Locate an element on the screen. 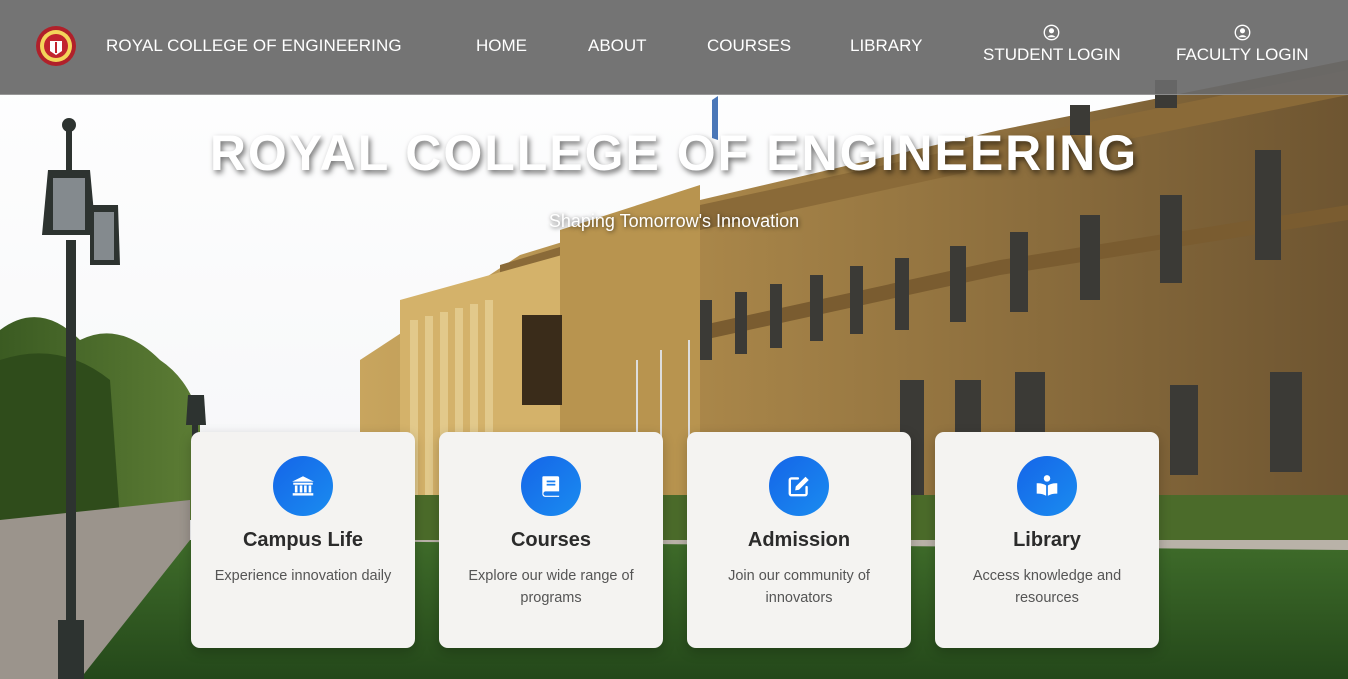 The height and width of the screenshot is (679, 1348). nav-library: LIBRARY is located at coordinates (886, 46).